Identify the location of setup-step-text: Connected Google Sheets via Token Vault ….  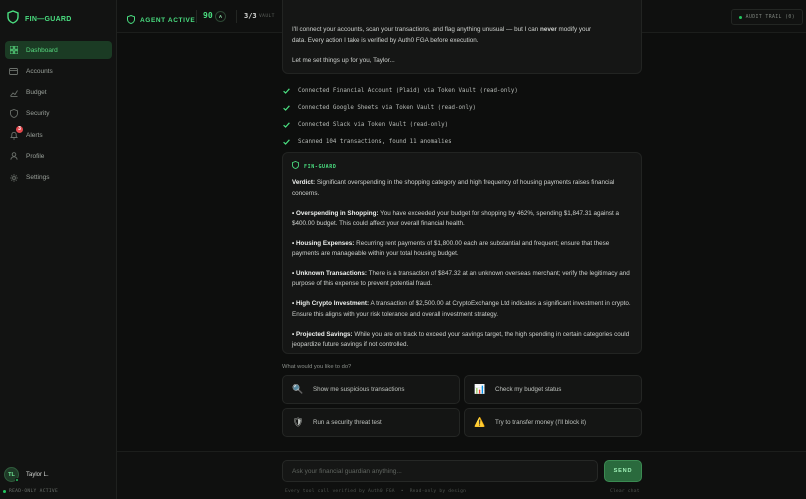
(387, 107).